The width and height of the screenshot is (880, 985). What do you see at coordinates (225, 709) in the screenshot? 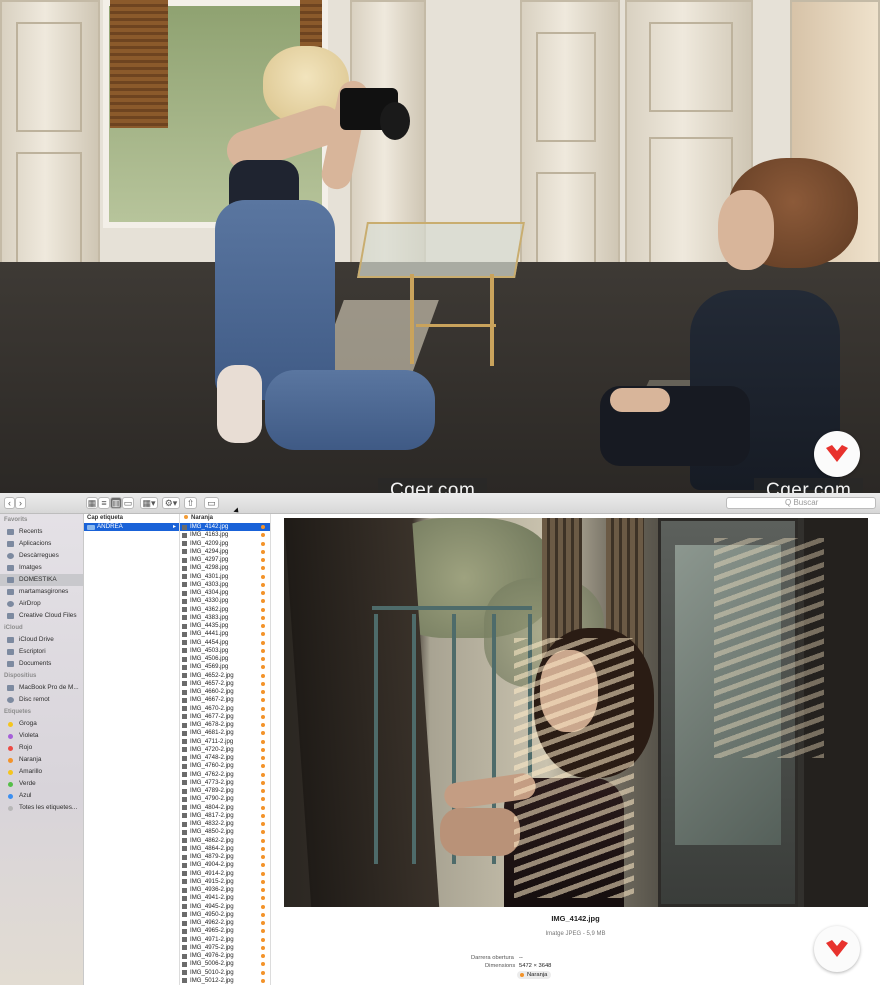
I see `file-item: IMG_4670-2.jpg` at bounding box center [225, 709].